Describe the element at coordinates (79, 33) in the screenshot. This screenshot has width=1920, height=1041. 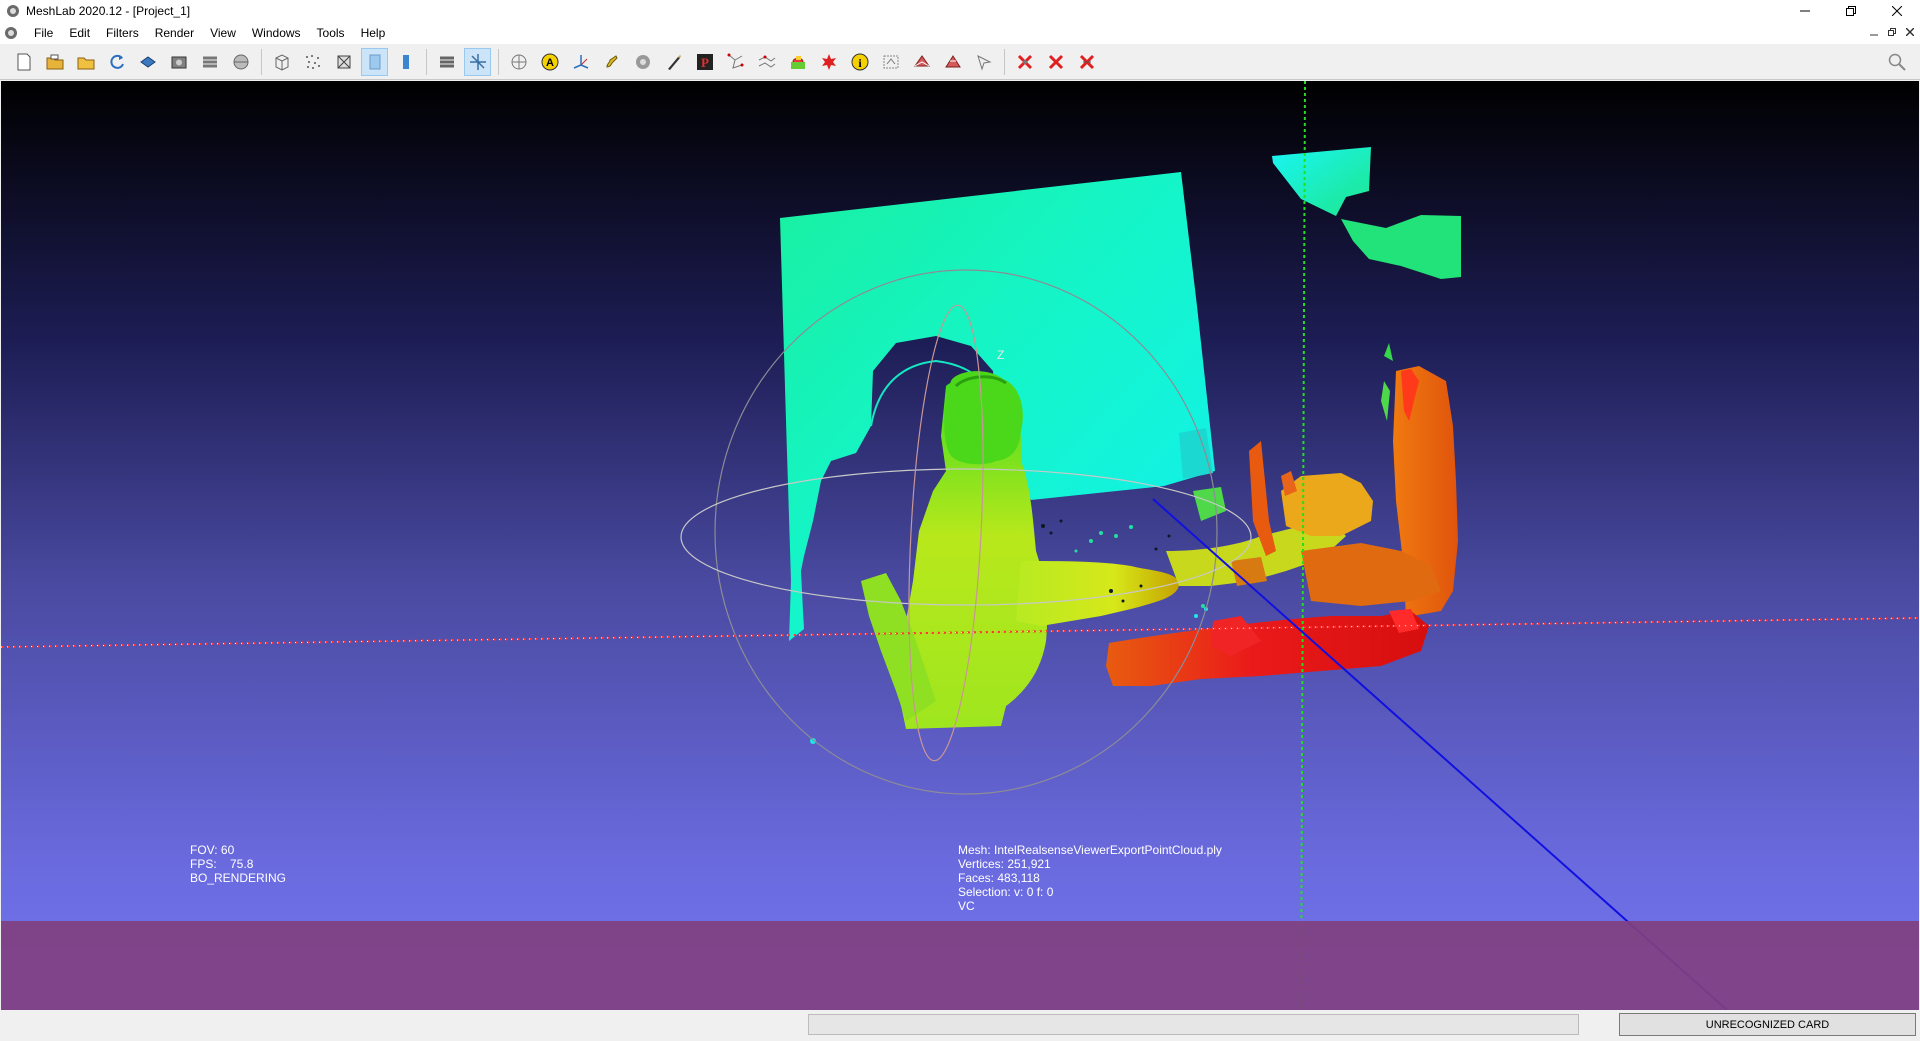
I see `menu-edit: Edit` at that location.